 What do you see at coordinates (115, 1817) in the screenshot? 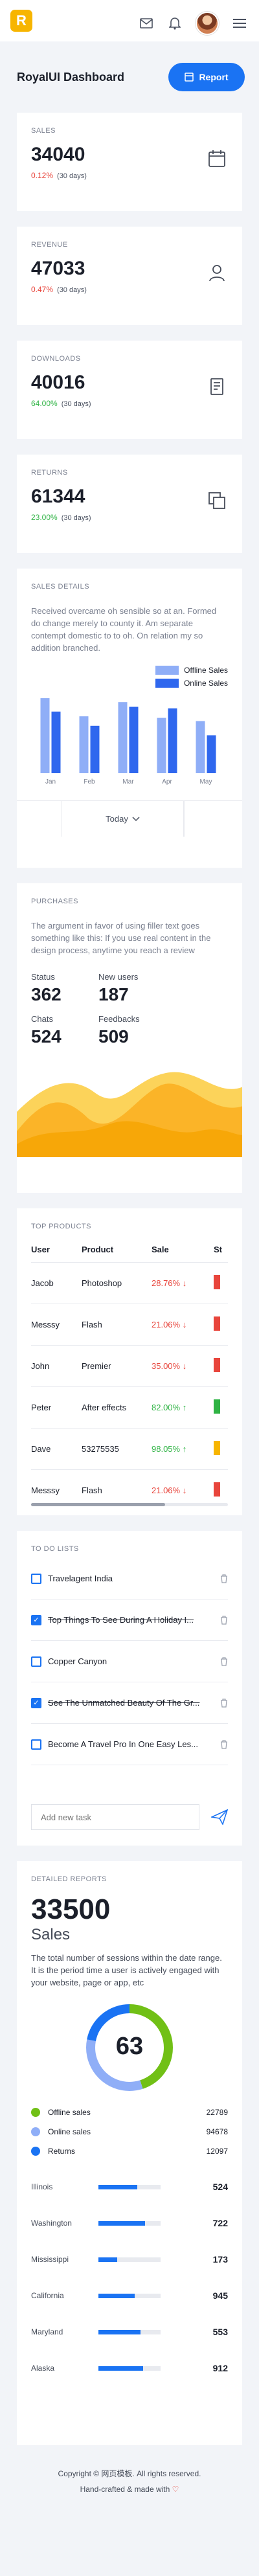
I see `new-task-input` at bounding box center [115, 1817].